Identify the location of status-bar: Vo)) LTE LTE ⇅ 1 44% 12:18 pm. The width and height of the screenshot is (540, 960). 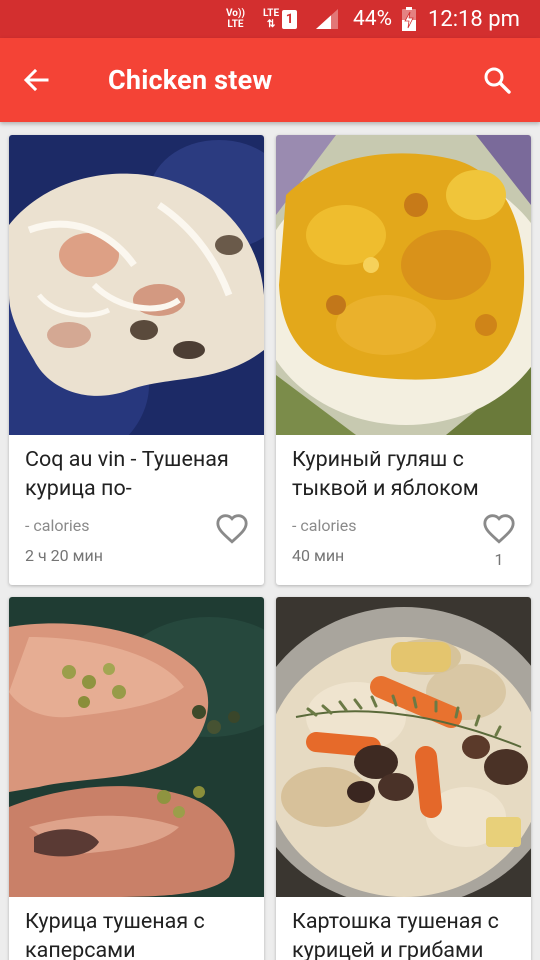
(270, 19).